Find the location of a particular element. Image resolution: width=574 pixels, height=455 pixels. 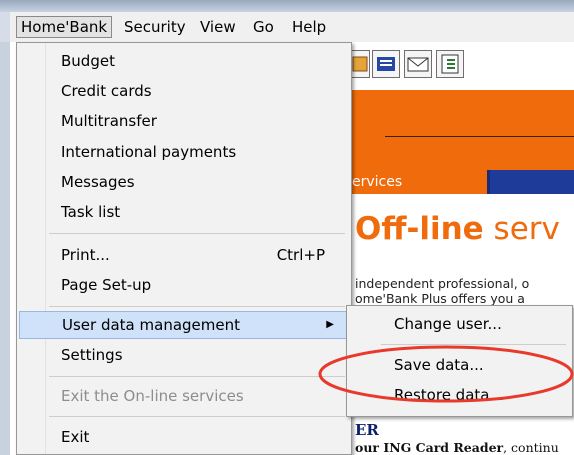

menu-go: Go is located at coordinates (263, 27).